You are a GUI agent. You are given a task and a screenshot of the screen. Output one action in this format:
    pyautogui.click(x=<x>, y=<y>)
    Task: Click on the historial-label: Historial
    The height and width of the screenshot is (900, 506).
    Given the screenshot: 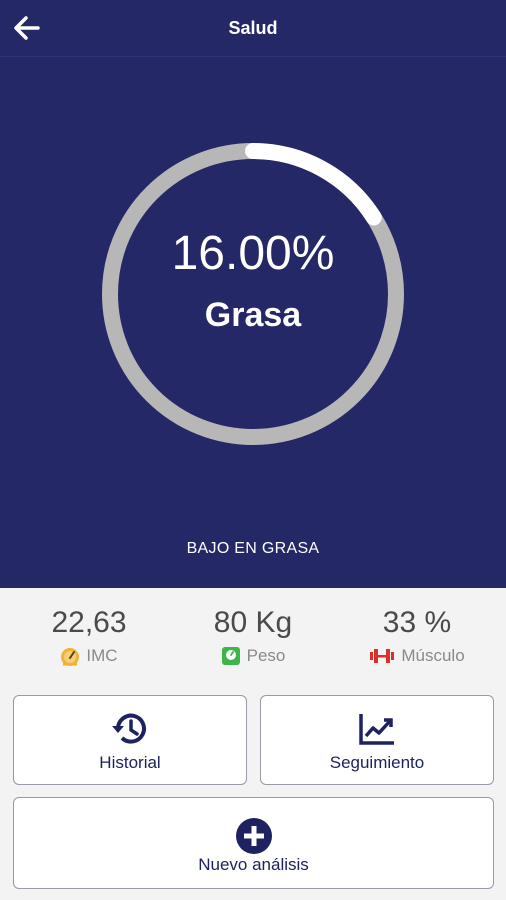 What is the action you would take?
    pyautogui.click(x=130, y=762)
    